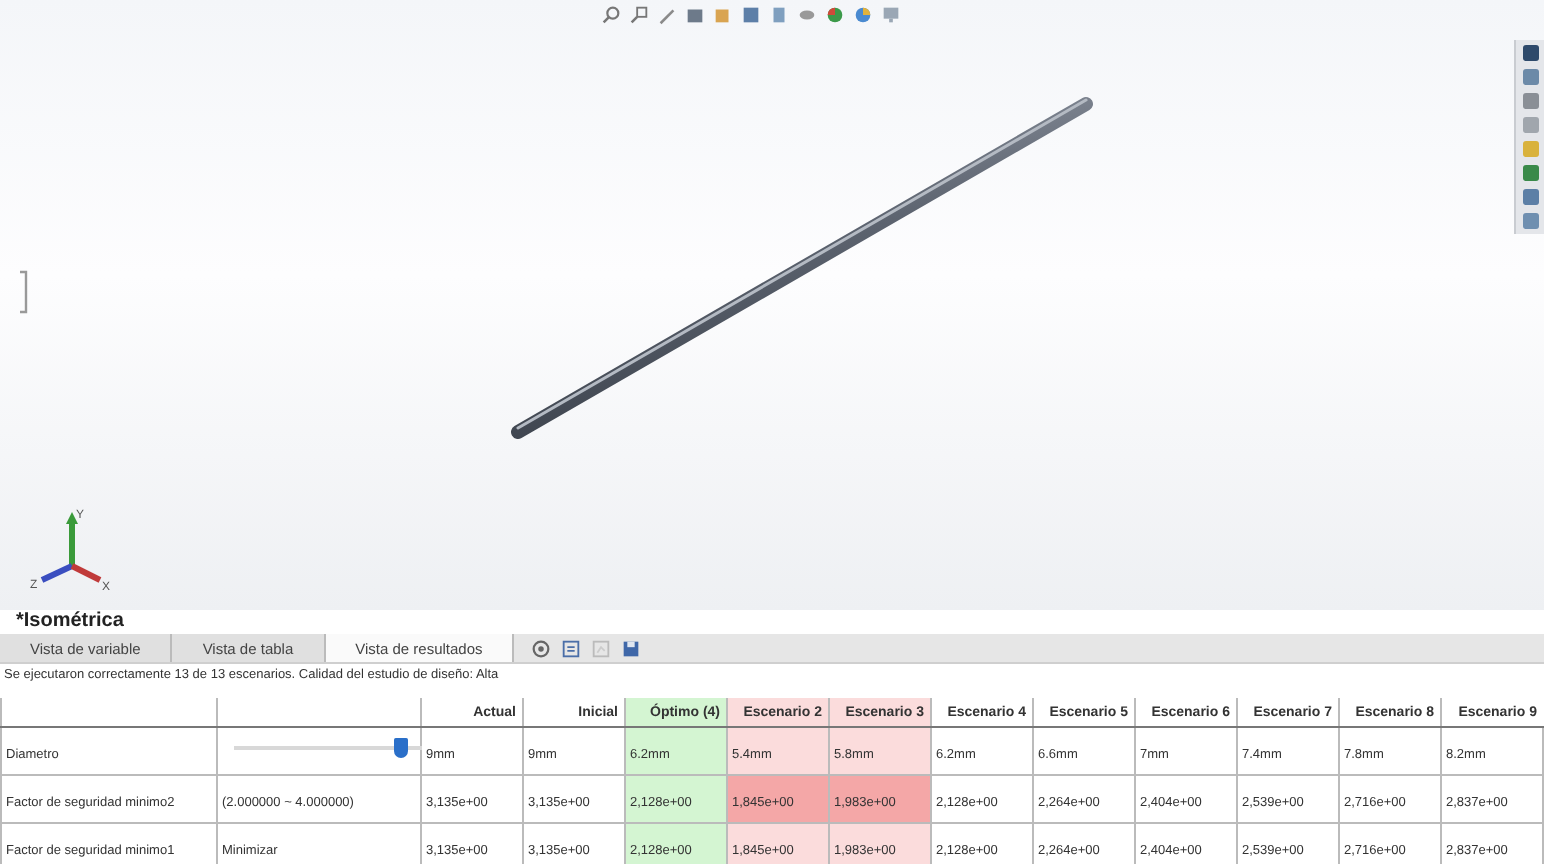 This screenshot has height=864, width=1544. Describe the element at coordinates (400, 747) in the screenshot. I see `slider-thumb` at that location.